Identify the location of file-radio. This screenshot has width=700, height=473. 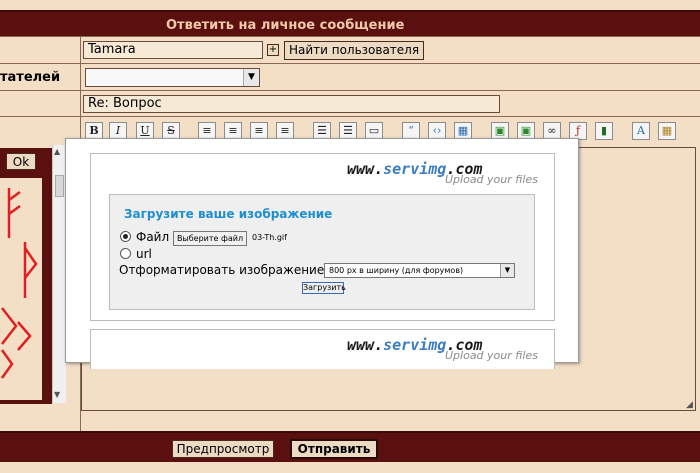
(125, 236).